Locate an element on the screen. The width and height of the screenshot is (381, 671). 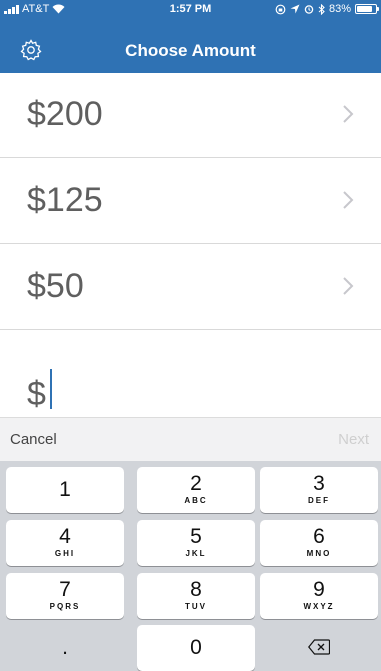
key-digit: . is located at coordinates (65, 647).